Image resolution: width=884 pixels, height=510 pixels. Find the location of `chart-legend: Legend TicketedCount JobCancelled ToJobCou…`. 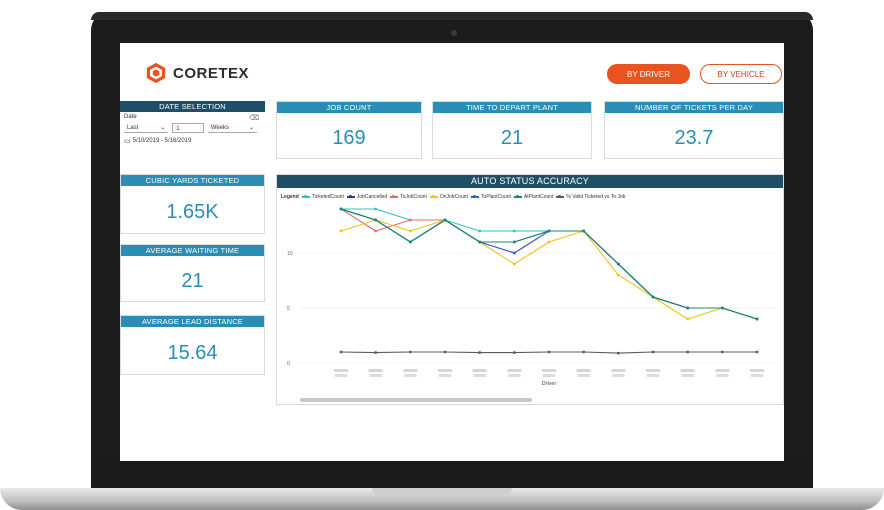

chart-legend: Legend TicketedCount JobCancelled ToJobCou… is located at coordinates (454, 197).